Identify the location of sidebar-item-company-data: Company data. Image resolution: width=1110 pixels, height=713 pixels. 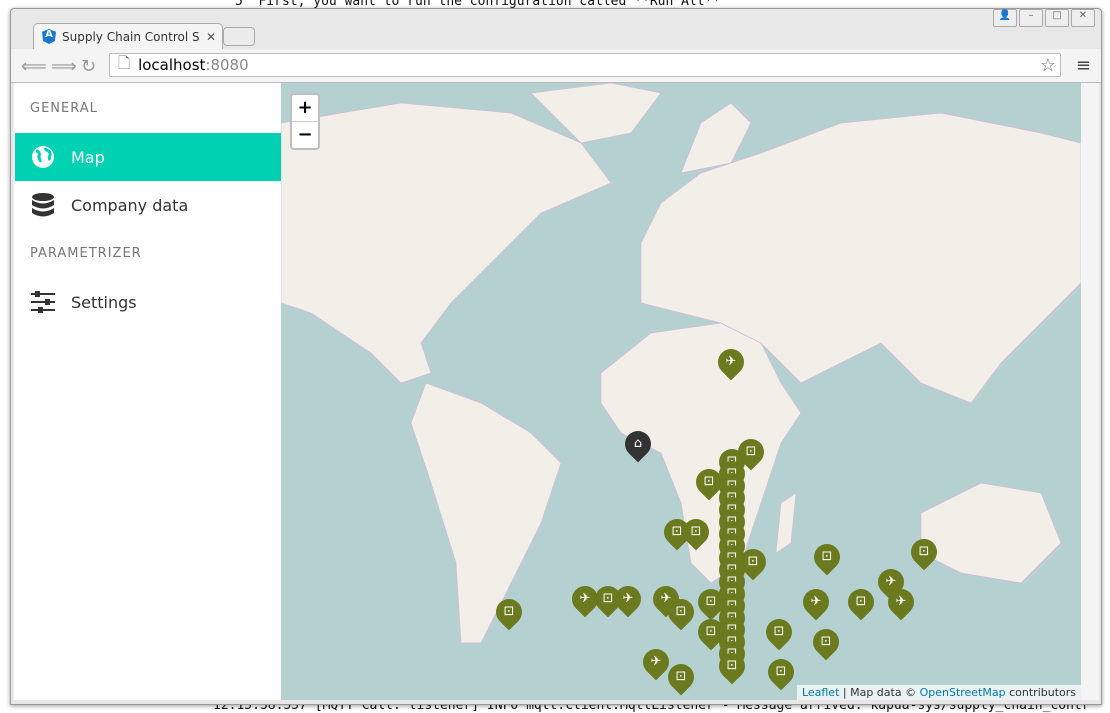
(148, 205).